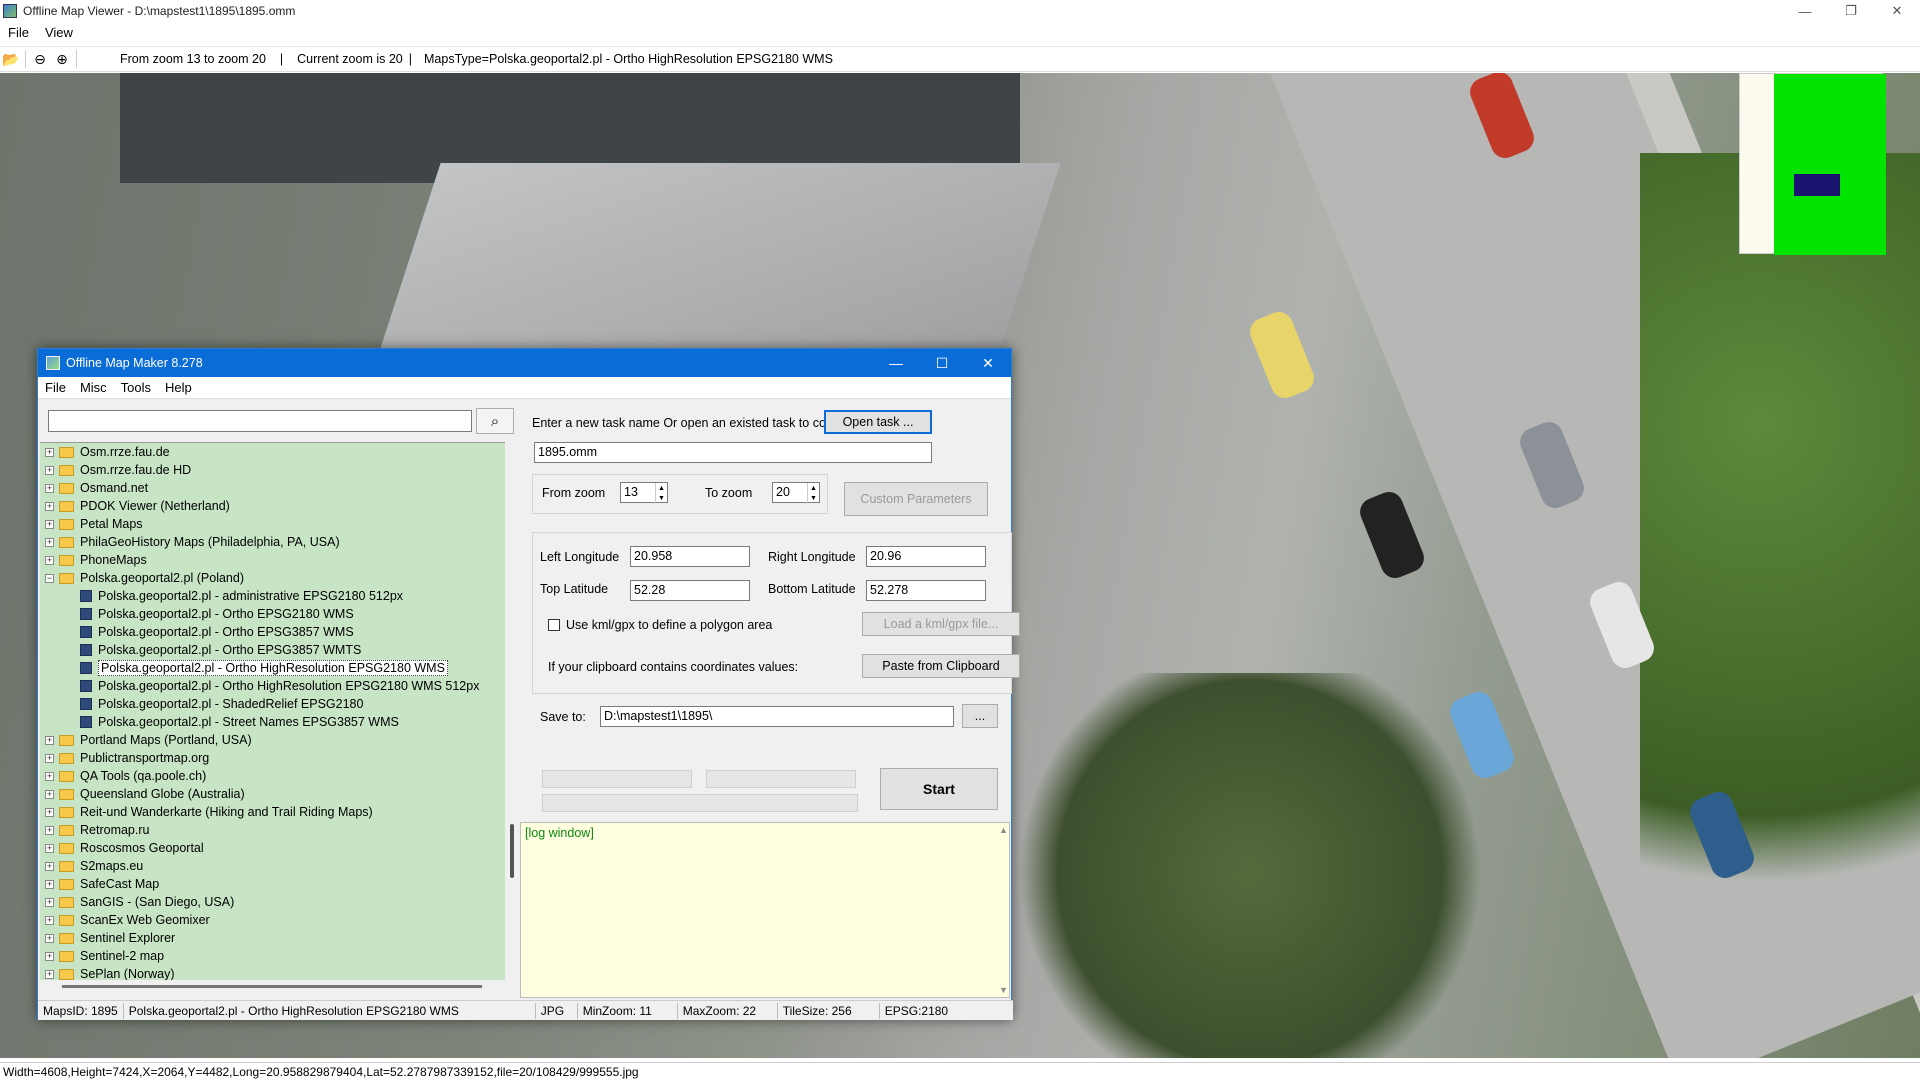  What do you see at coordinates (93, 387) in the screenshot?
I see `dialog-menu-misc: Misc` at bounding box center [93, 387].